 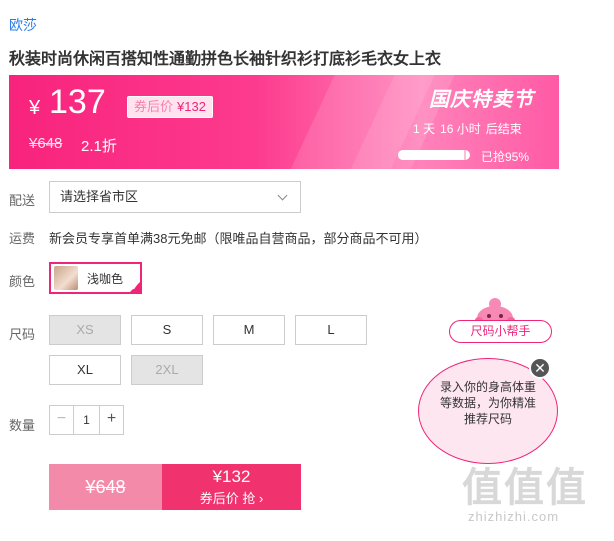 What do you see at coordinates (231, 498) in the screenshot?
I see `buy-coupon-action: 券后价 抢 ›` at bounding box center [231, 498].